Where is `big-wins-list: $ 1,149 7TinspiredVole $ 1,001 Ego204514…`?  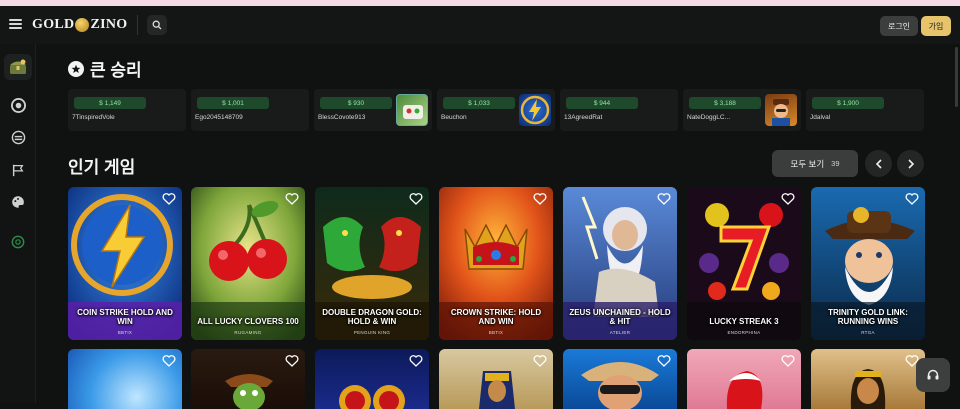
big-wins-list: $ 1,149 7TinspiredVole $ 1,001 Ego204514… is located at coordinates (498, 110).